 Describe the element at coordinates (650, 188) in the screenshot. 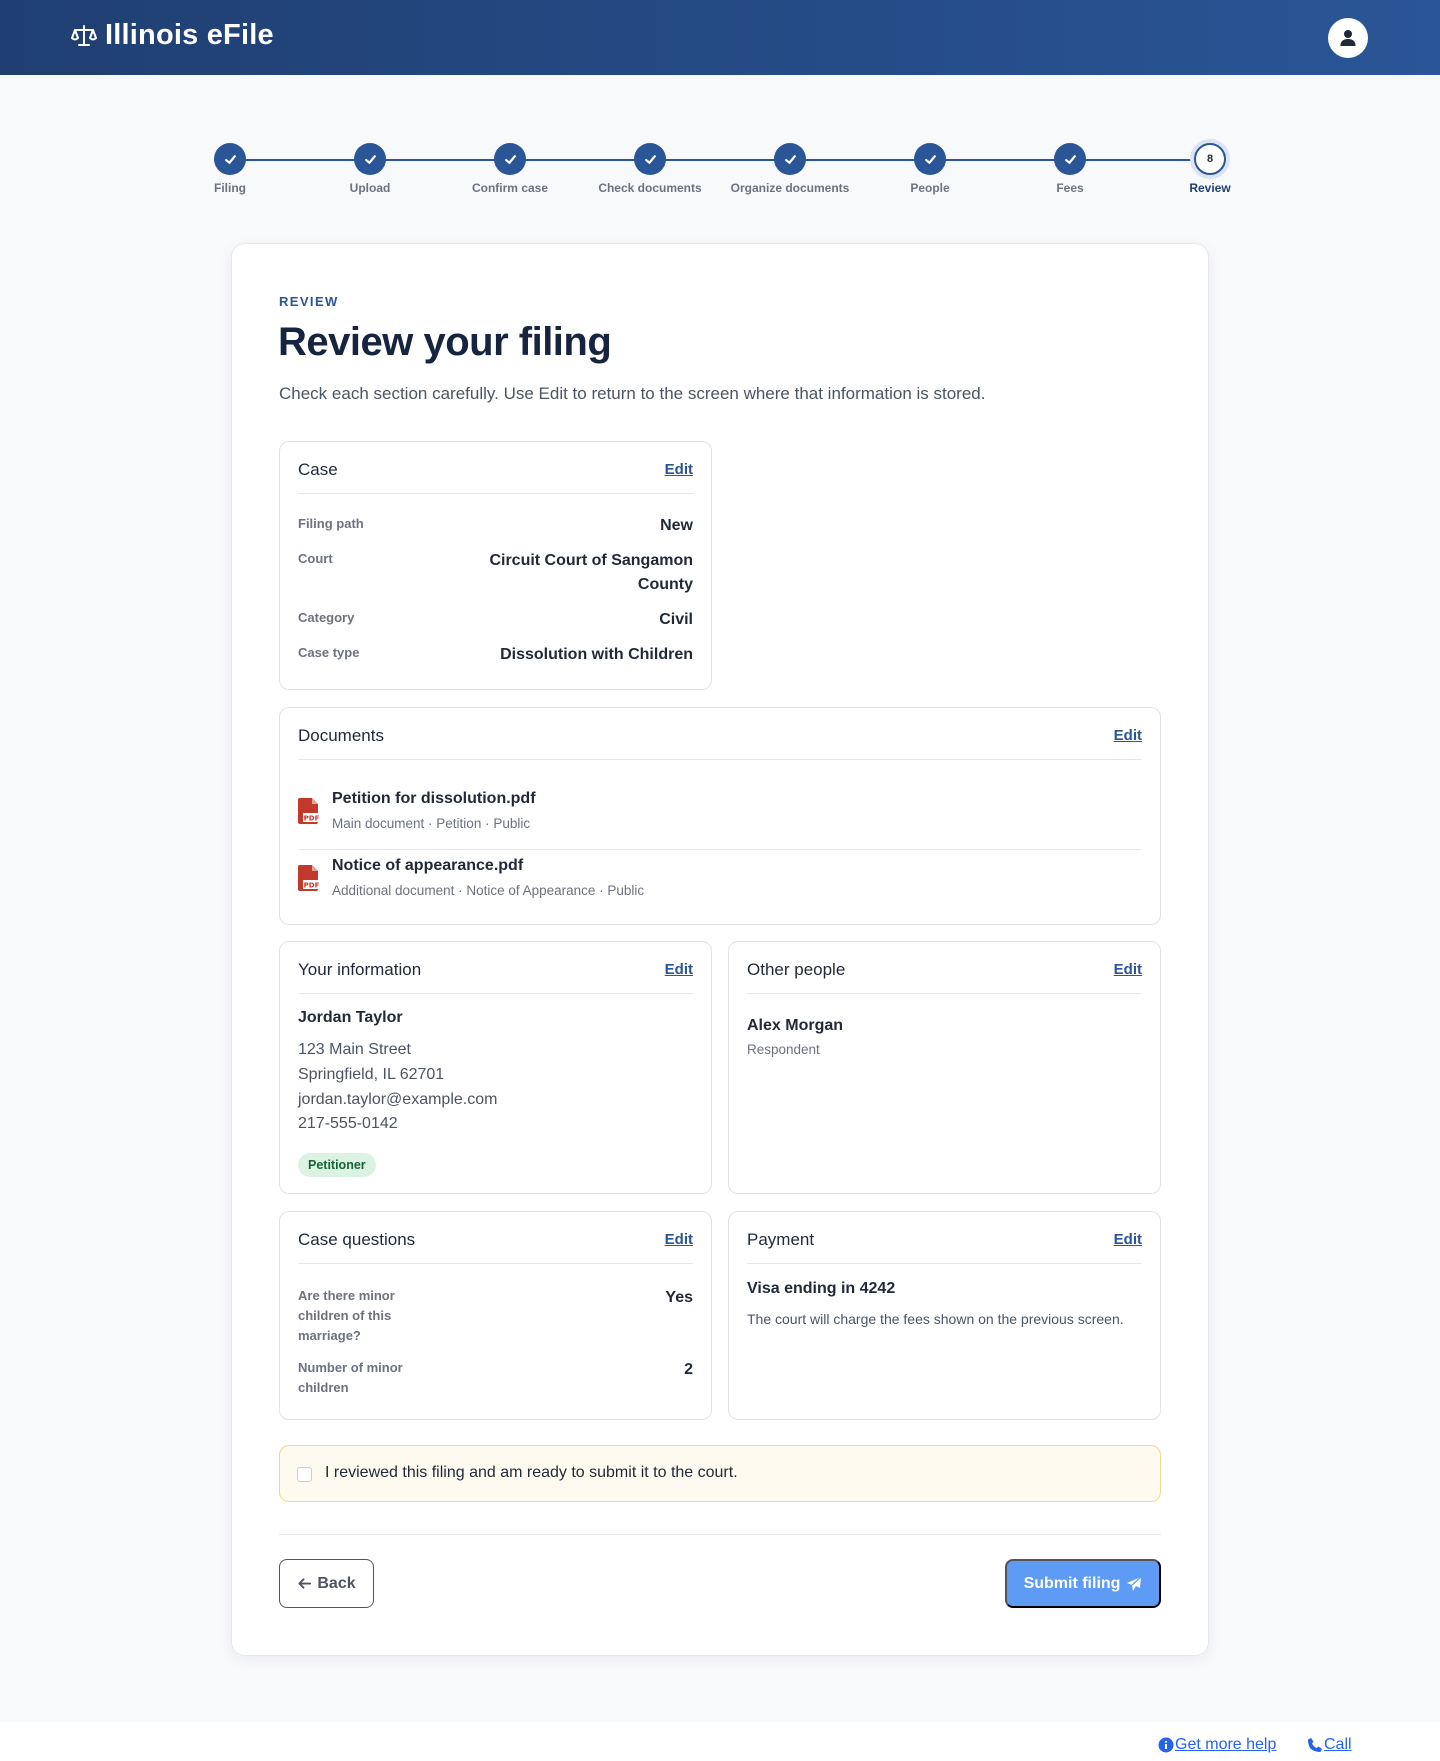

I see `step-label: Check documents` at that location.